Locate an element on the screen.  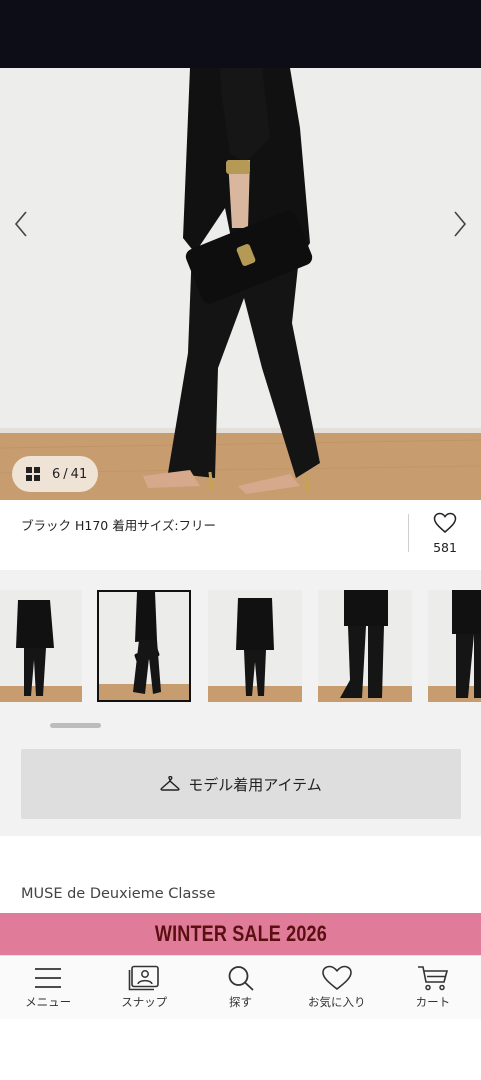
thumbnail-scroll-indicator is located at coordinates (75, 725).